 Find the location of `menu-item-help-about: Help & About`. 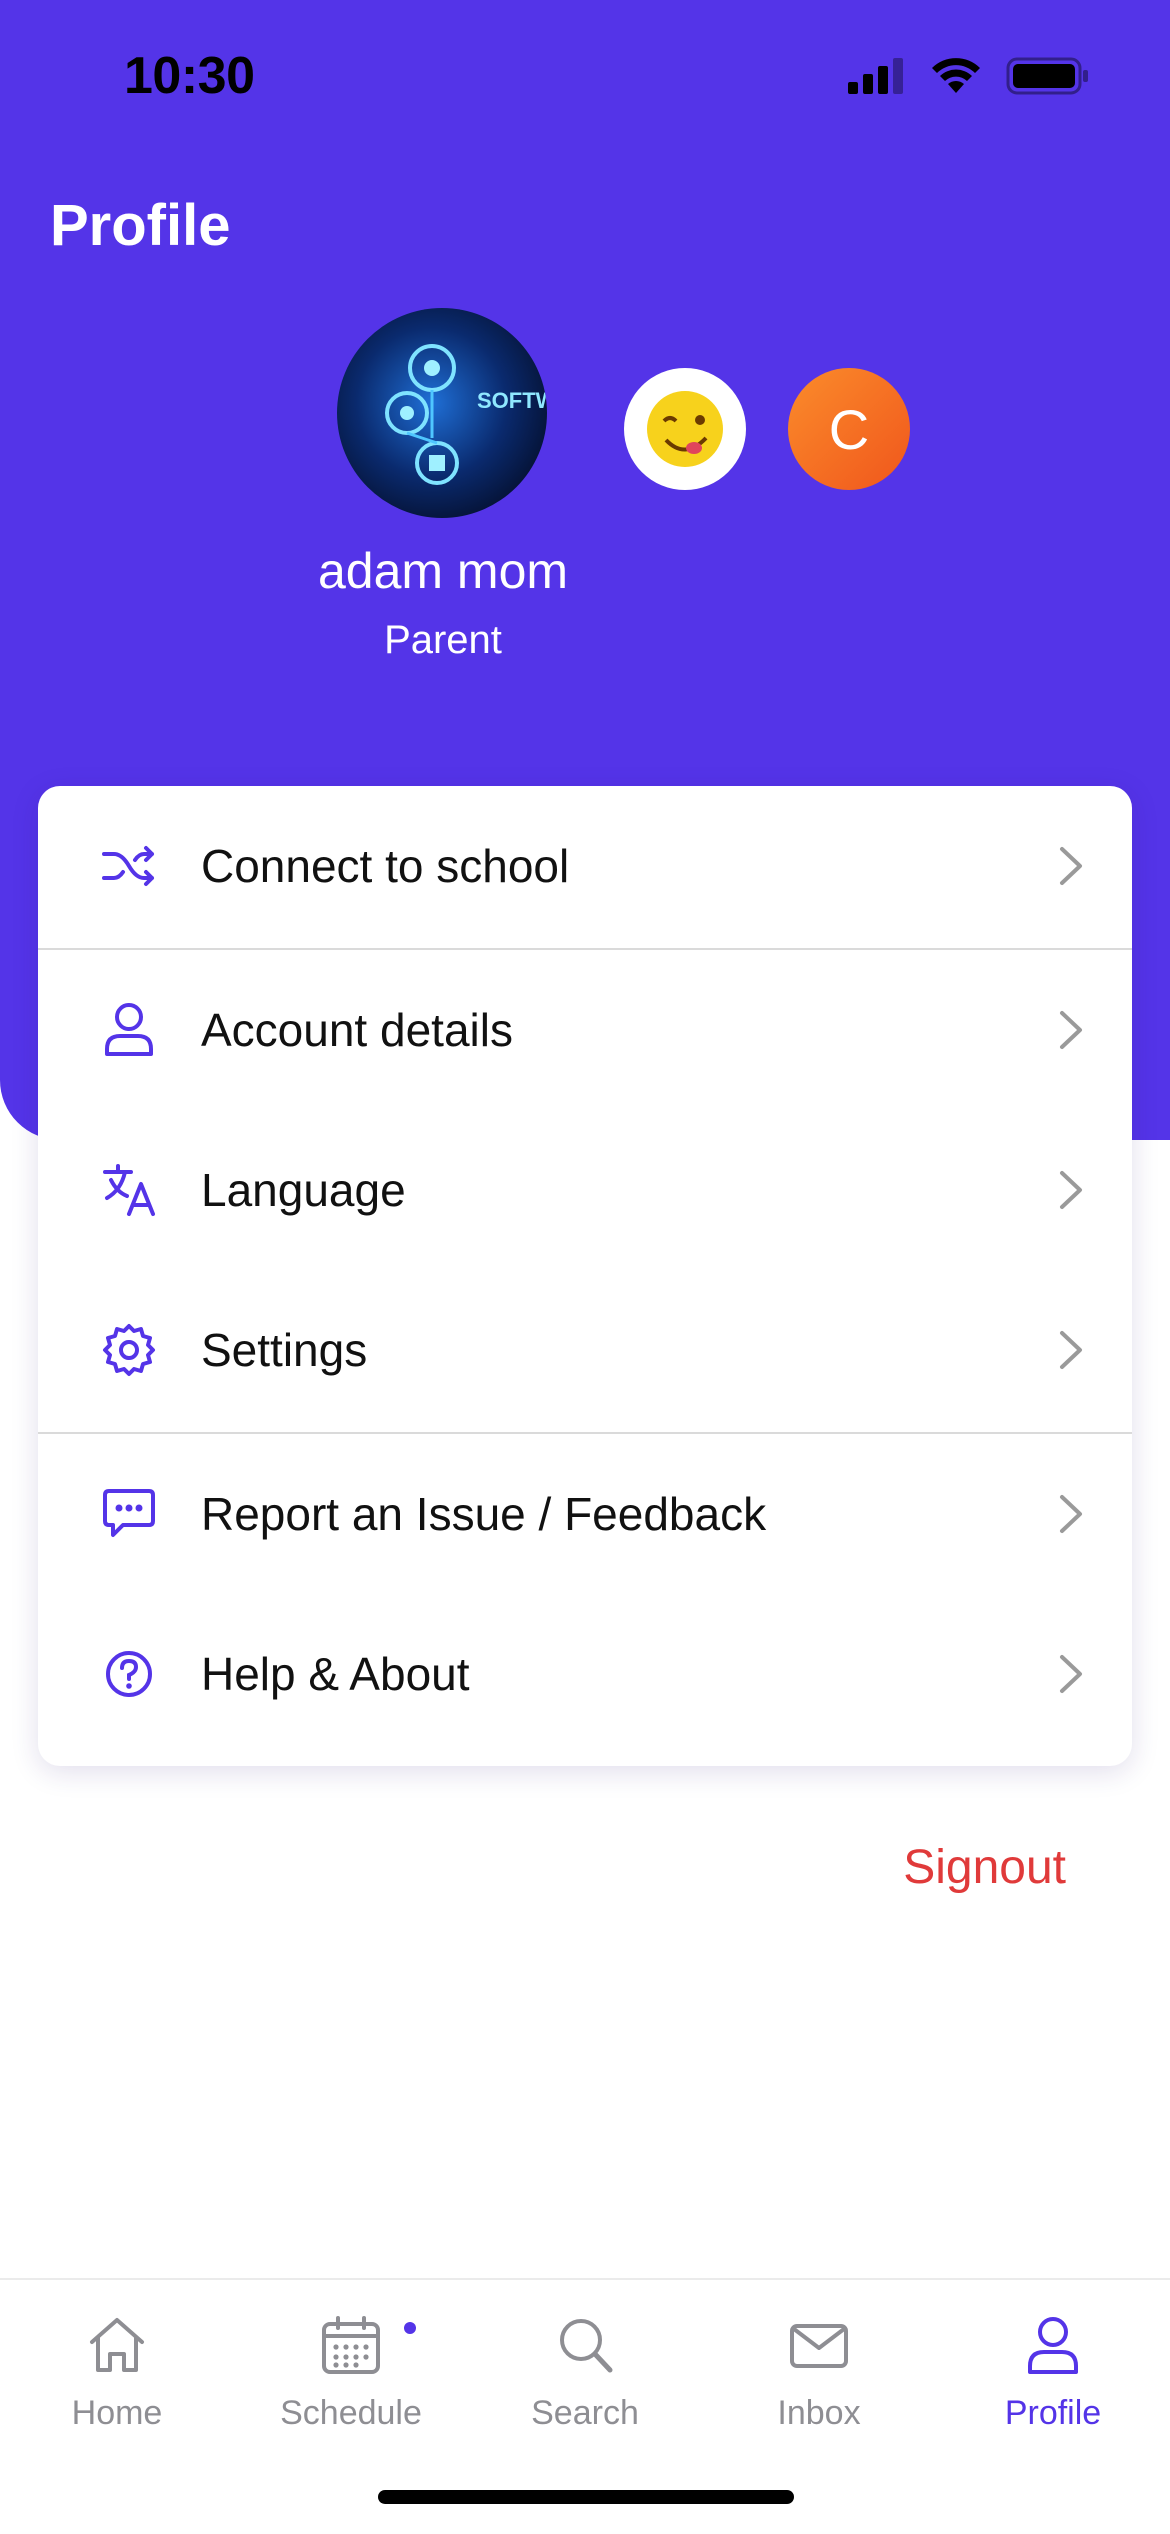

menu-item-help-about: Help & About is located at coordinates (585, 1674).